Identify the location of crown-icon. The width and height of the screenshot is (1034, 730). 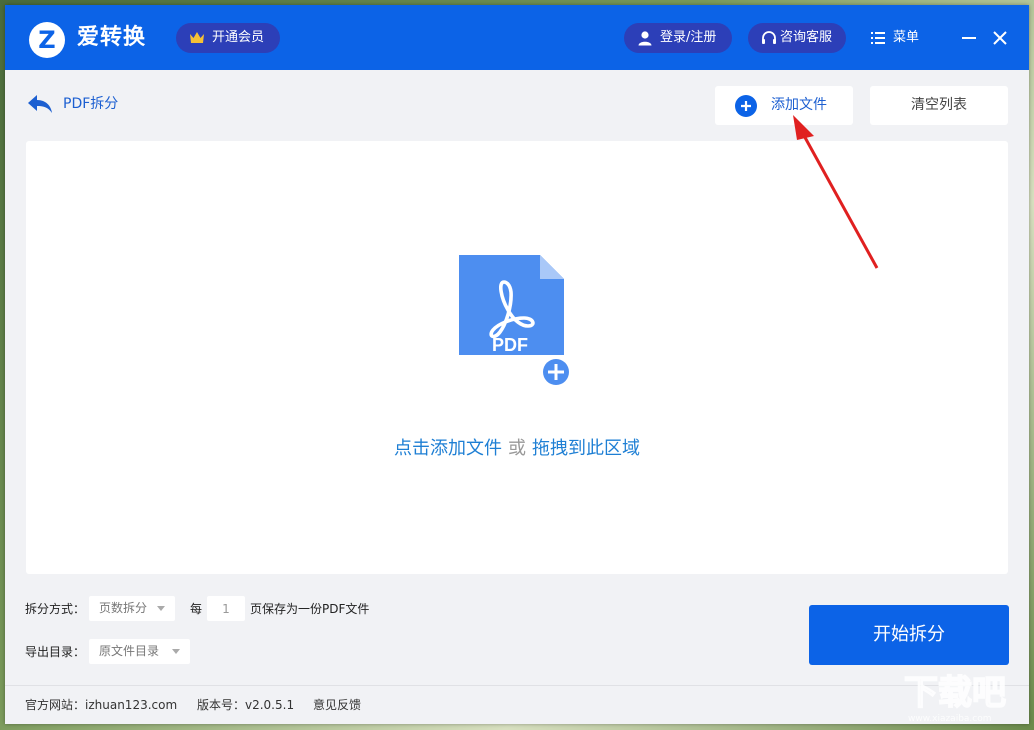
(197, 37).